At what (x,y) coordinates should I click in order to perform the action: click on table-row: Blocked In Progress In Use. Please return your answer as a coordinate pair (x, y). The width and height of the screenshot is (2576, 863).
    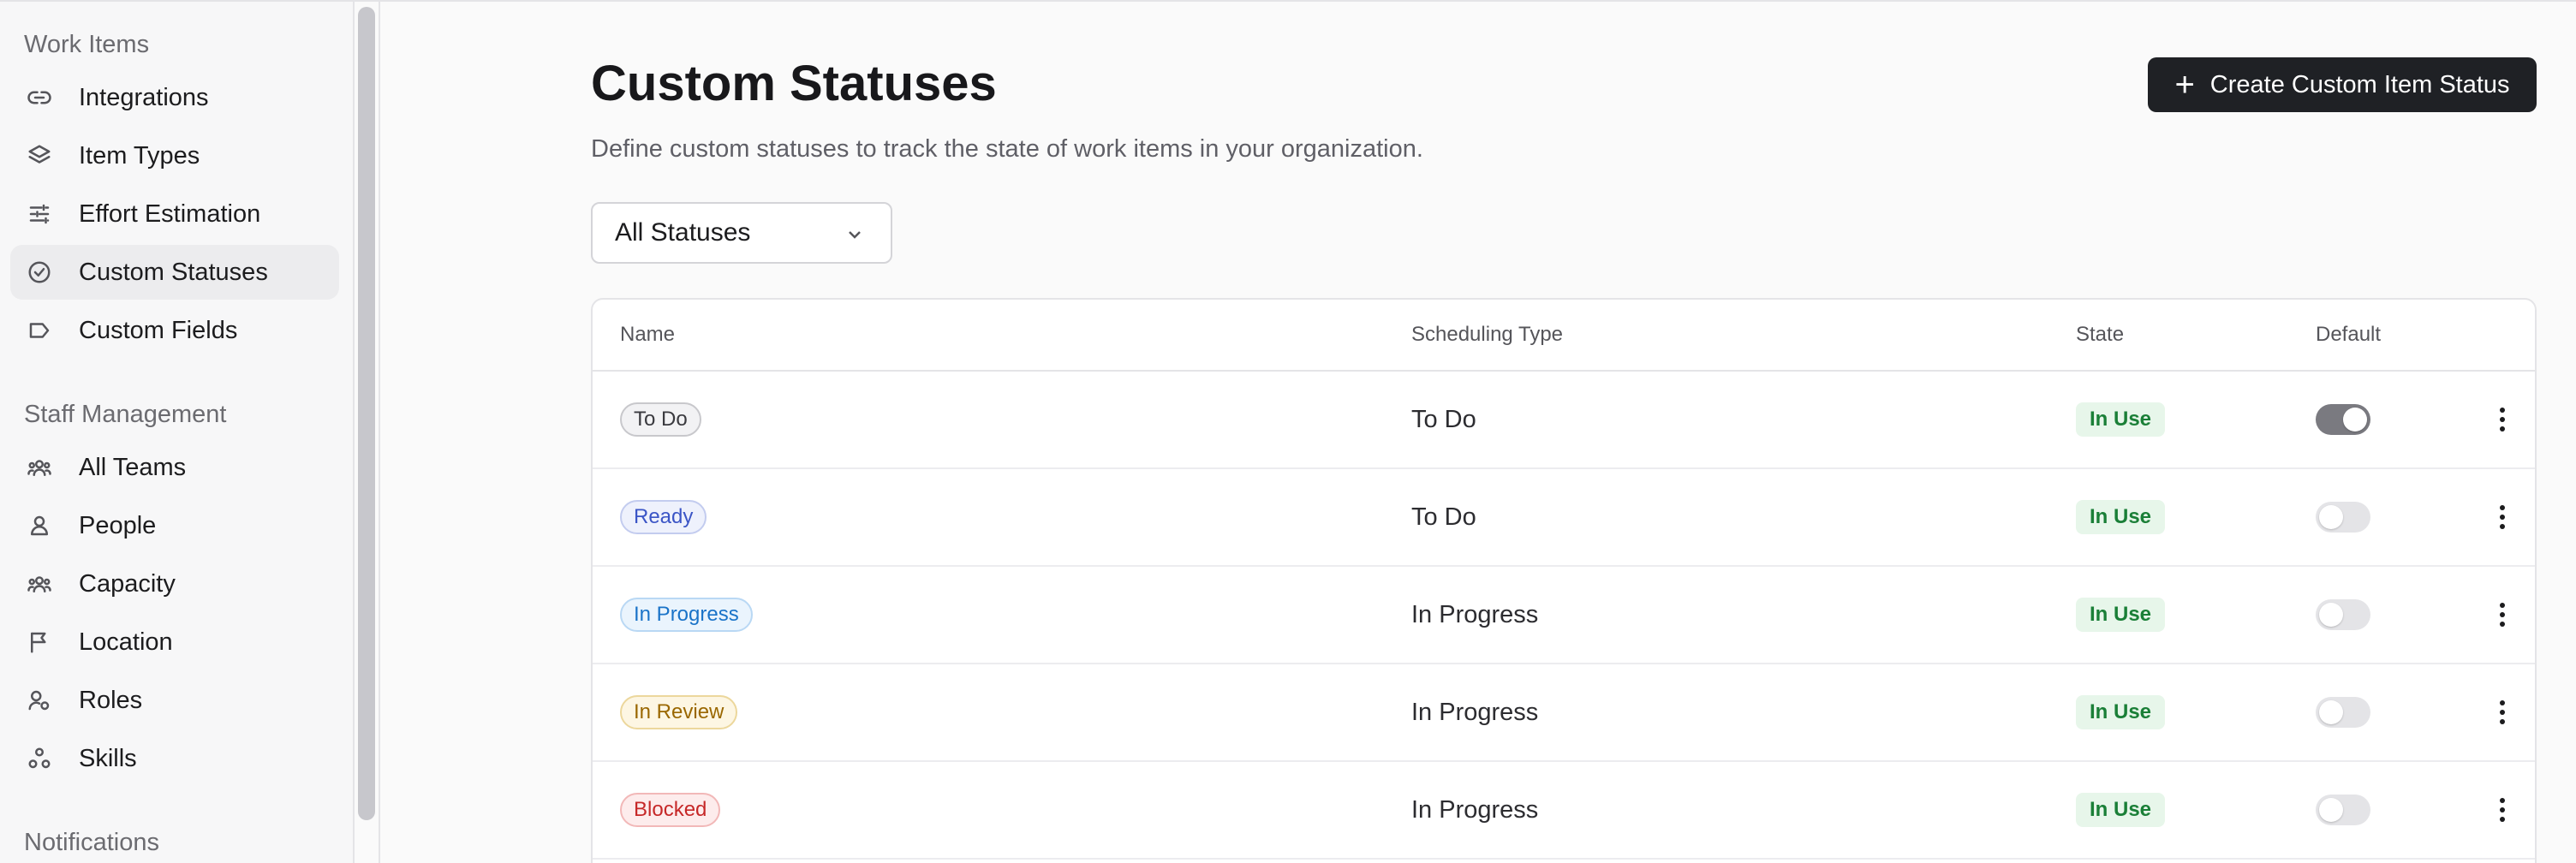
    Looking at the image, I should click on (1564, 811).